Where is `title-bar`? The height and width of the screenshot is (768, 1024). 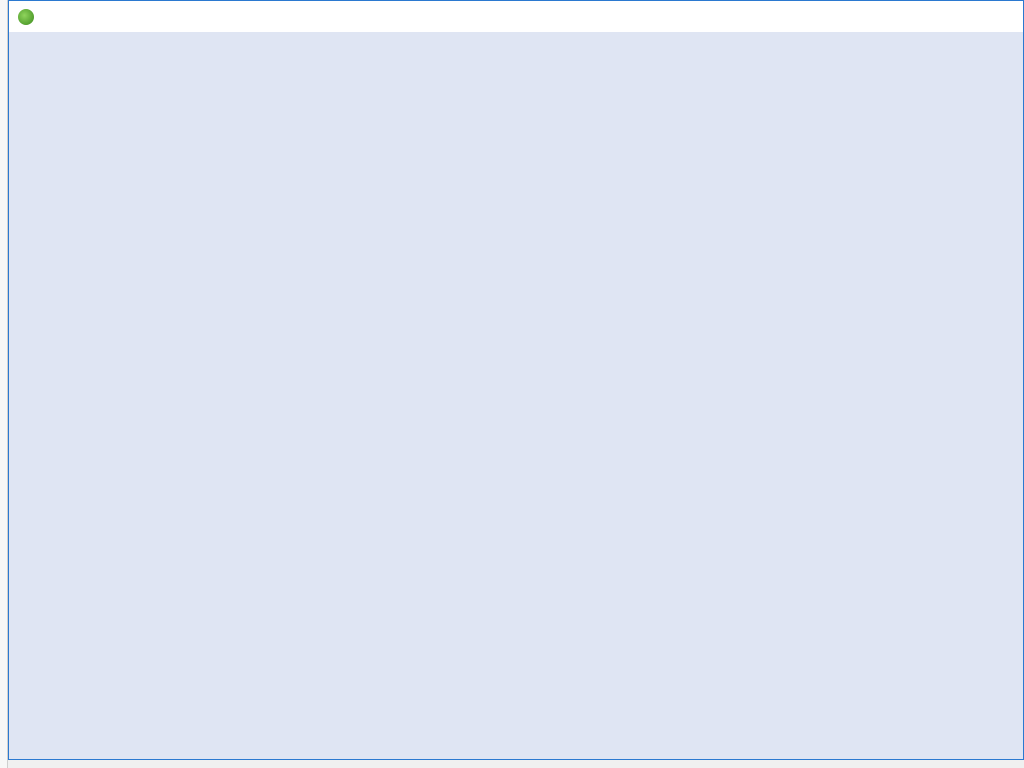
title-bar is located at coordinates (516, 16).